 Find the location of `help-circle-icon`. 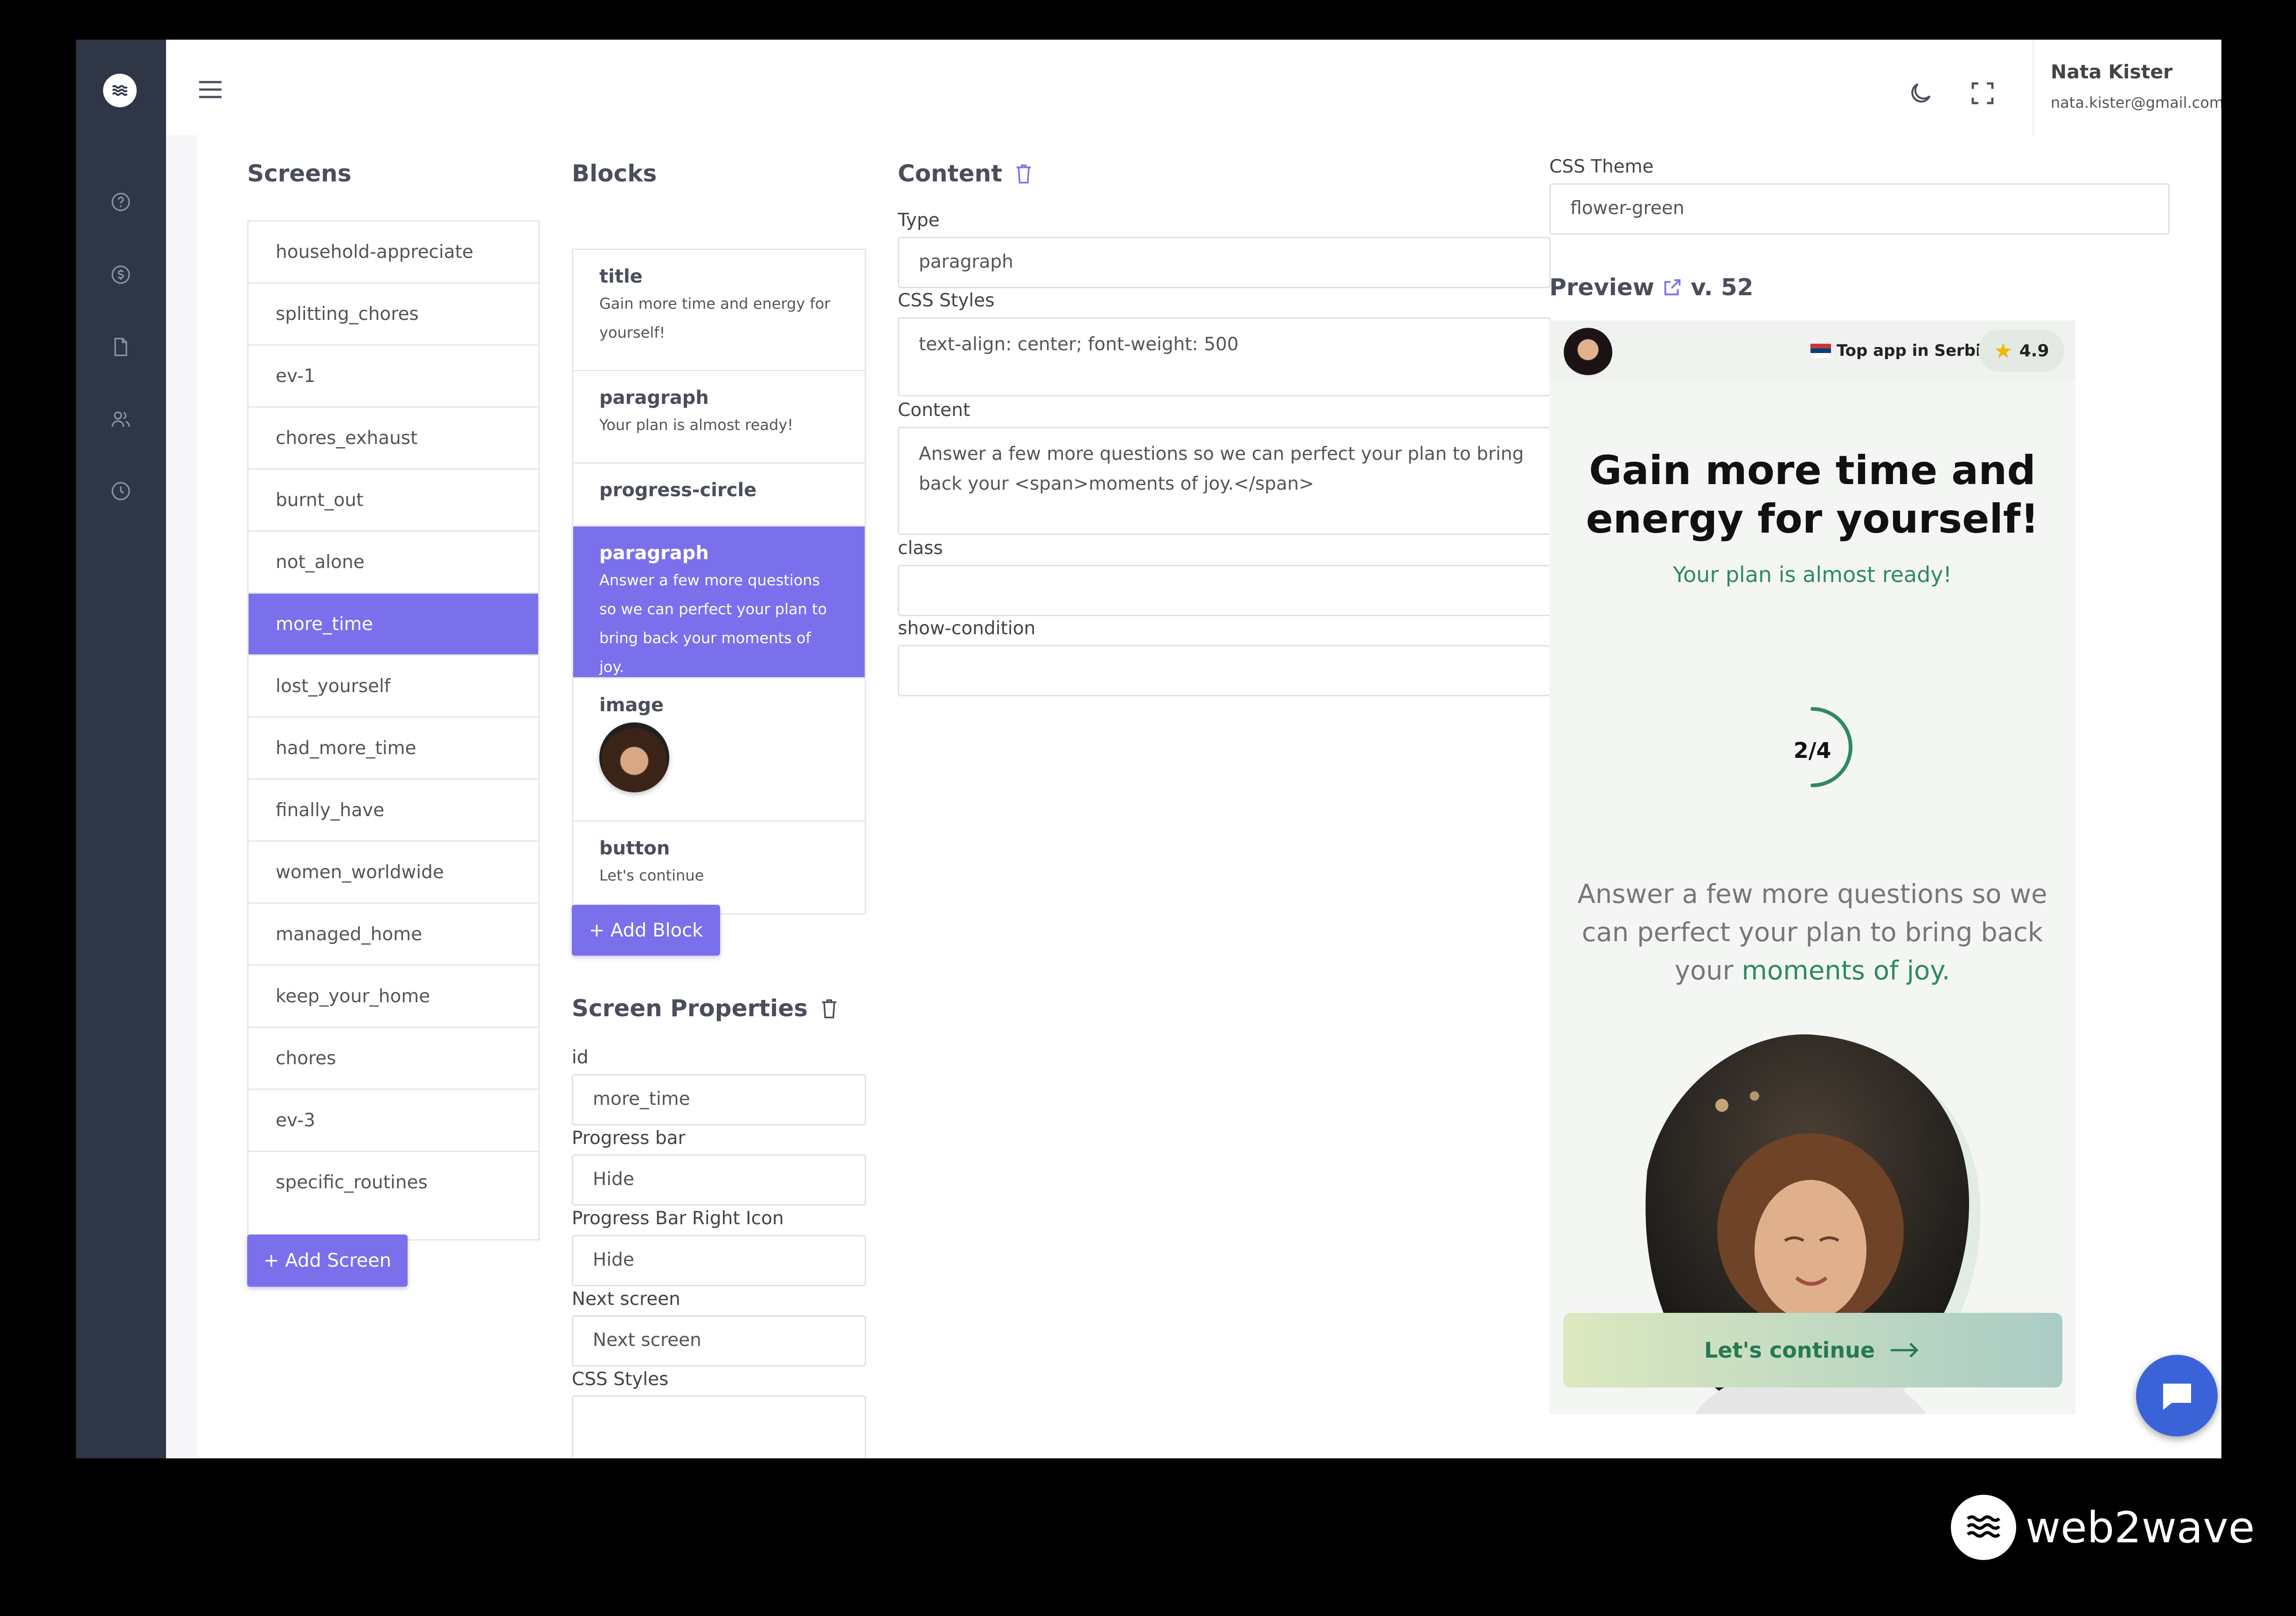

help-circle-icon is located at coordinates (121, 202).